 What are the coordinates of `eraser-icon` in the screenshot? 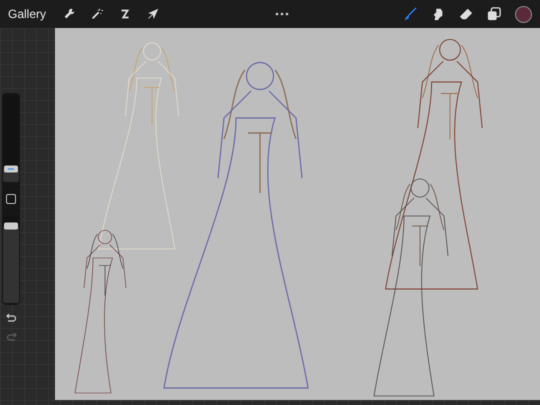 It's located at (466, 14).